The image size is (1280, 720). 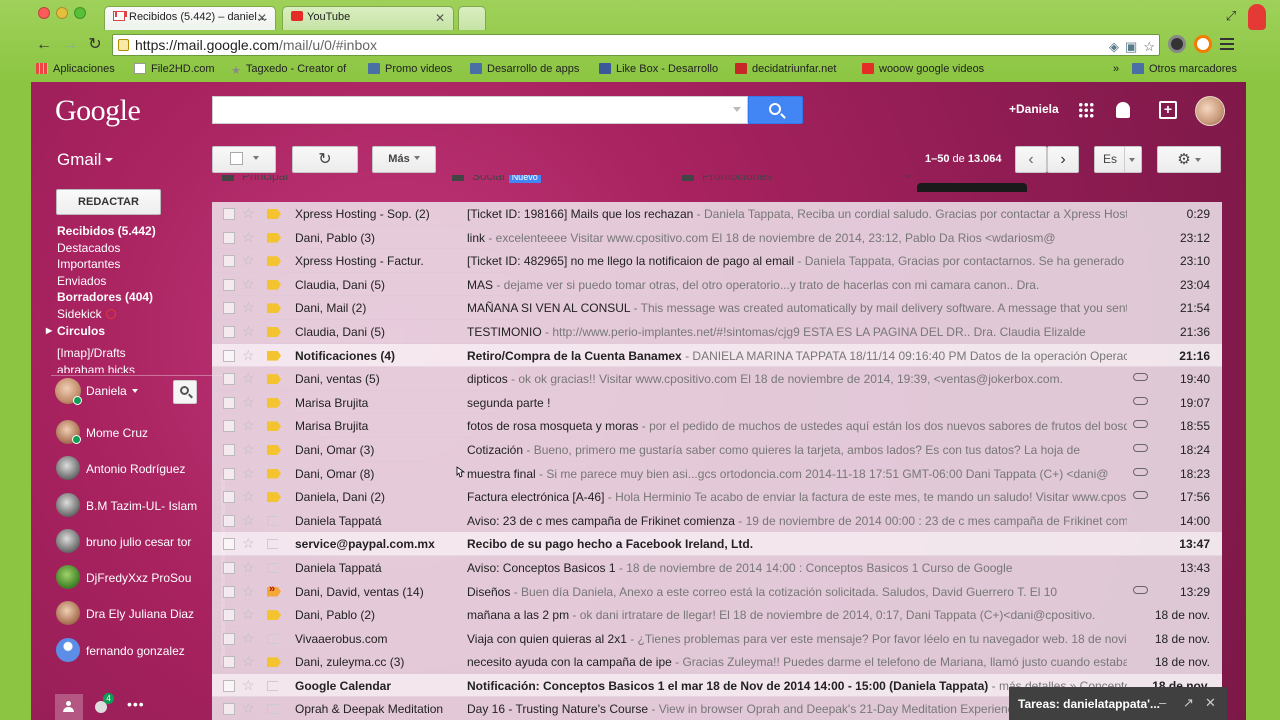 What do you see at coordinates (137, 231) in the screenshot?
I see `sidebar-item-inbox: Recibidos (5.442)` at bounding box center [137, 231].